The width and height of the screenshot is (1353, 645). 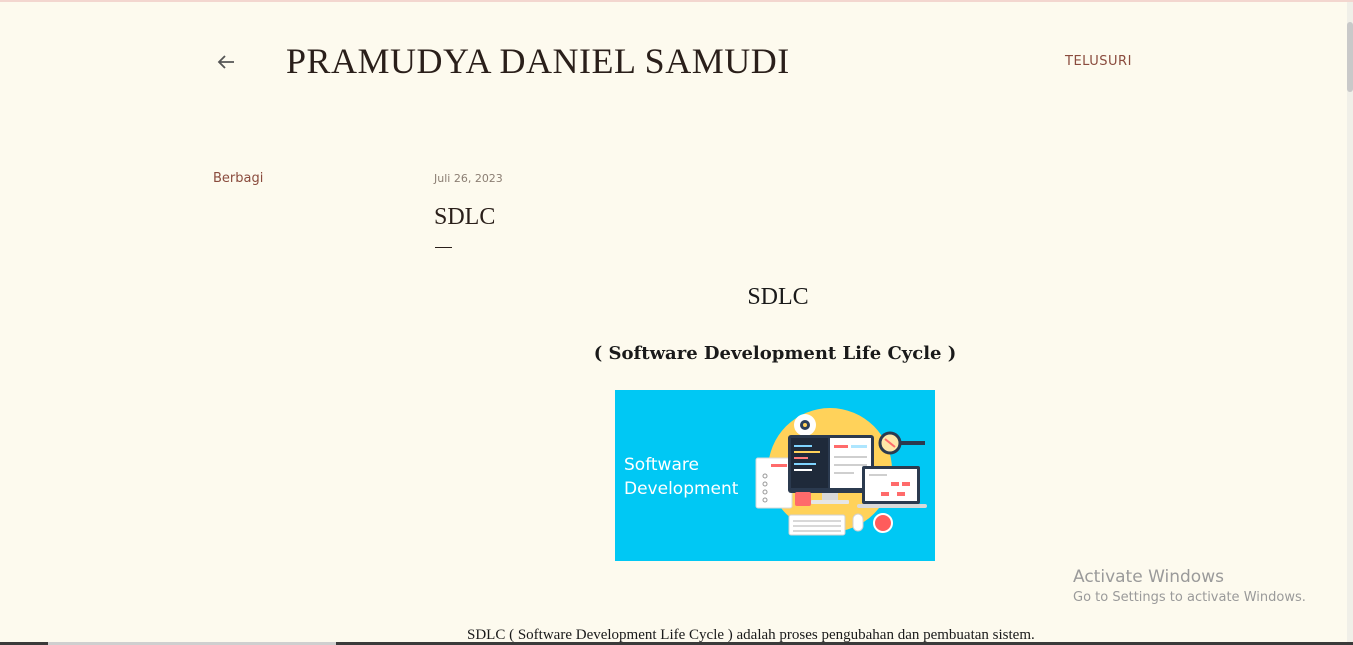 I want to click on blog-title: PRAMUDYA DANIEL SAMUDI, so click(x=538, y=61).